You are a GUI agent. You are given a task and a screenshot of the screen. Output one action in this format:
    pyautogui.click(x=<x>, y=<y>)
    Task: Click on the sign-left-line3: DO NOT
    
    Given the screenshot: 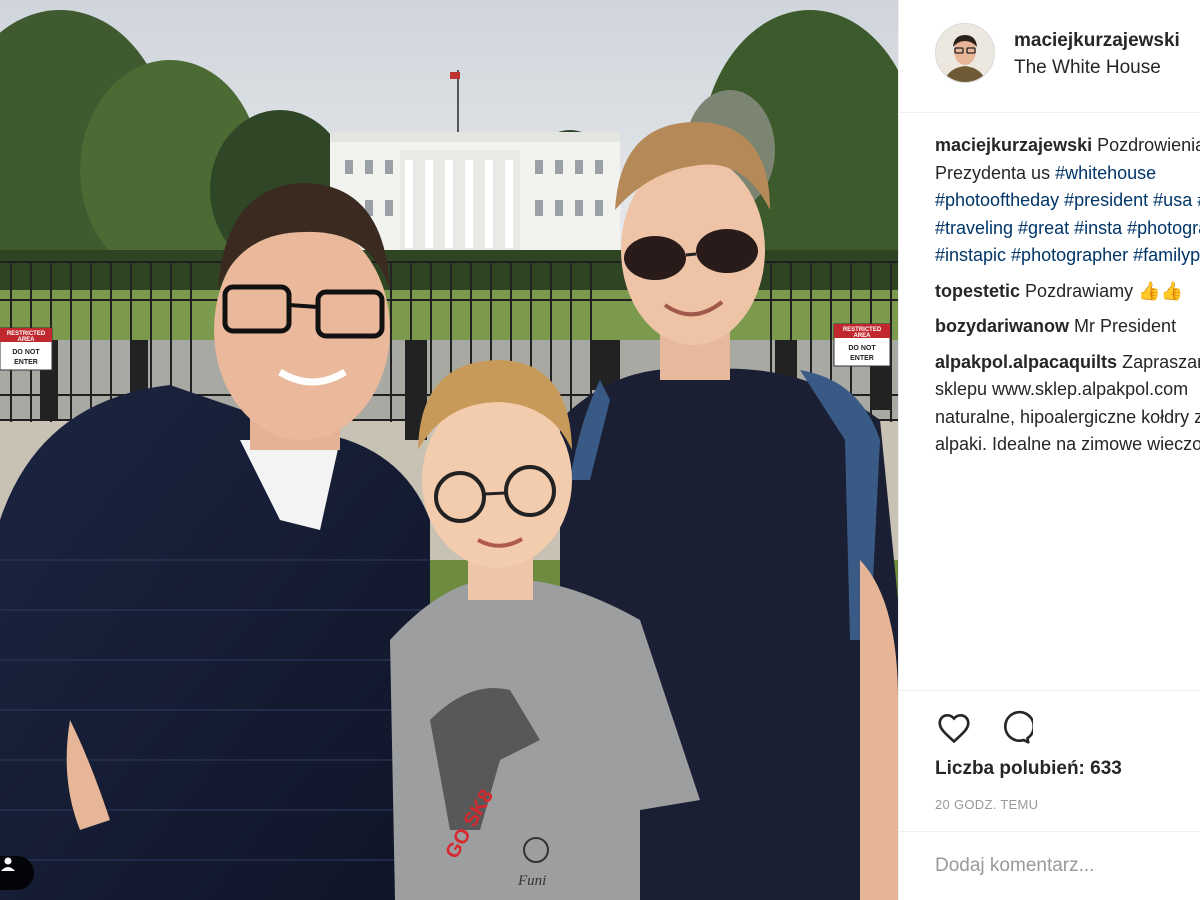 What is the action you would take?
    pyautogui.click(x=26, y=352)
    